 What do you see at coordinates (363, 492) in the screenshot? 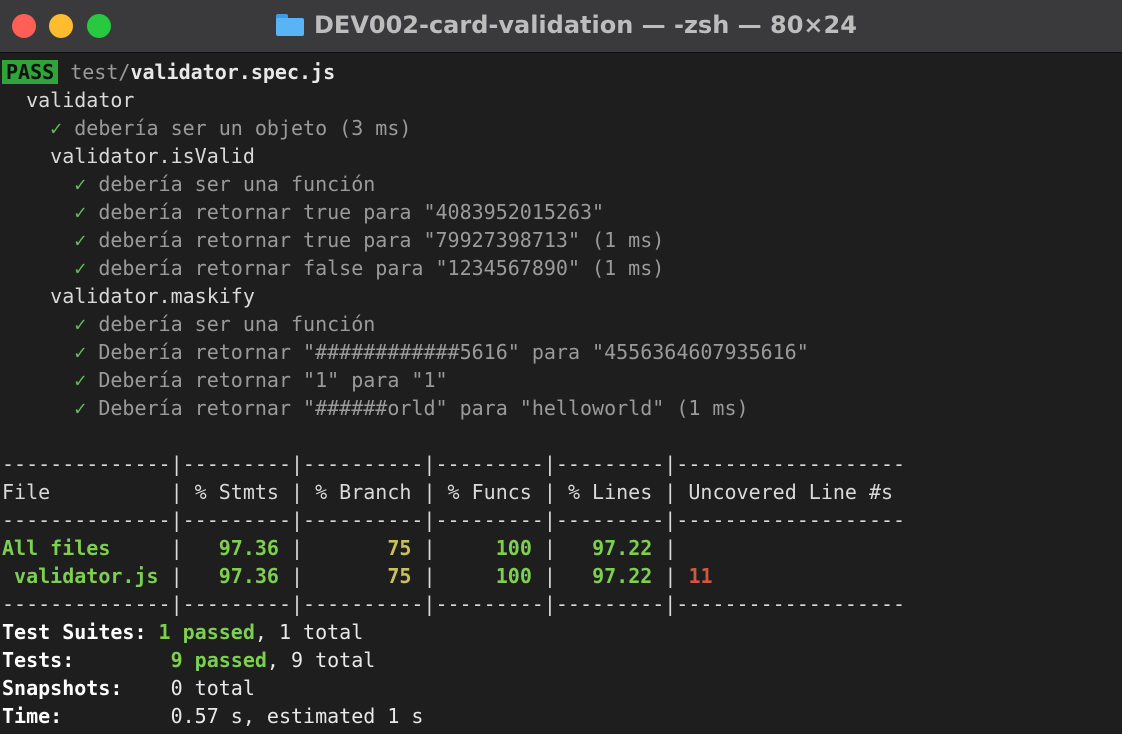
I see `col-header-branch: % Branch` at bounding box center [363, 492].